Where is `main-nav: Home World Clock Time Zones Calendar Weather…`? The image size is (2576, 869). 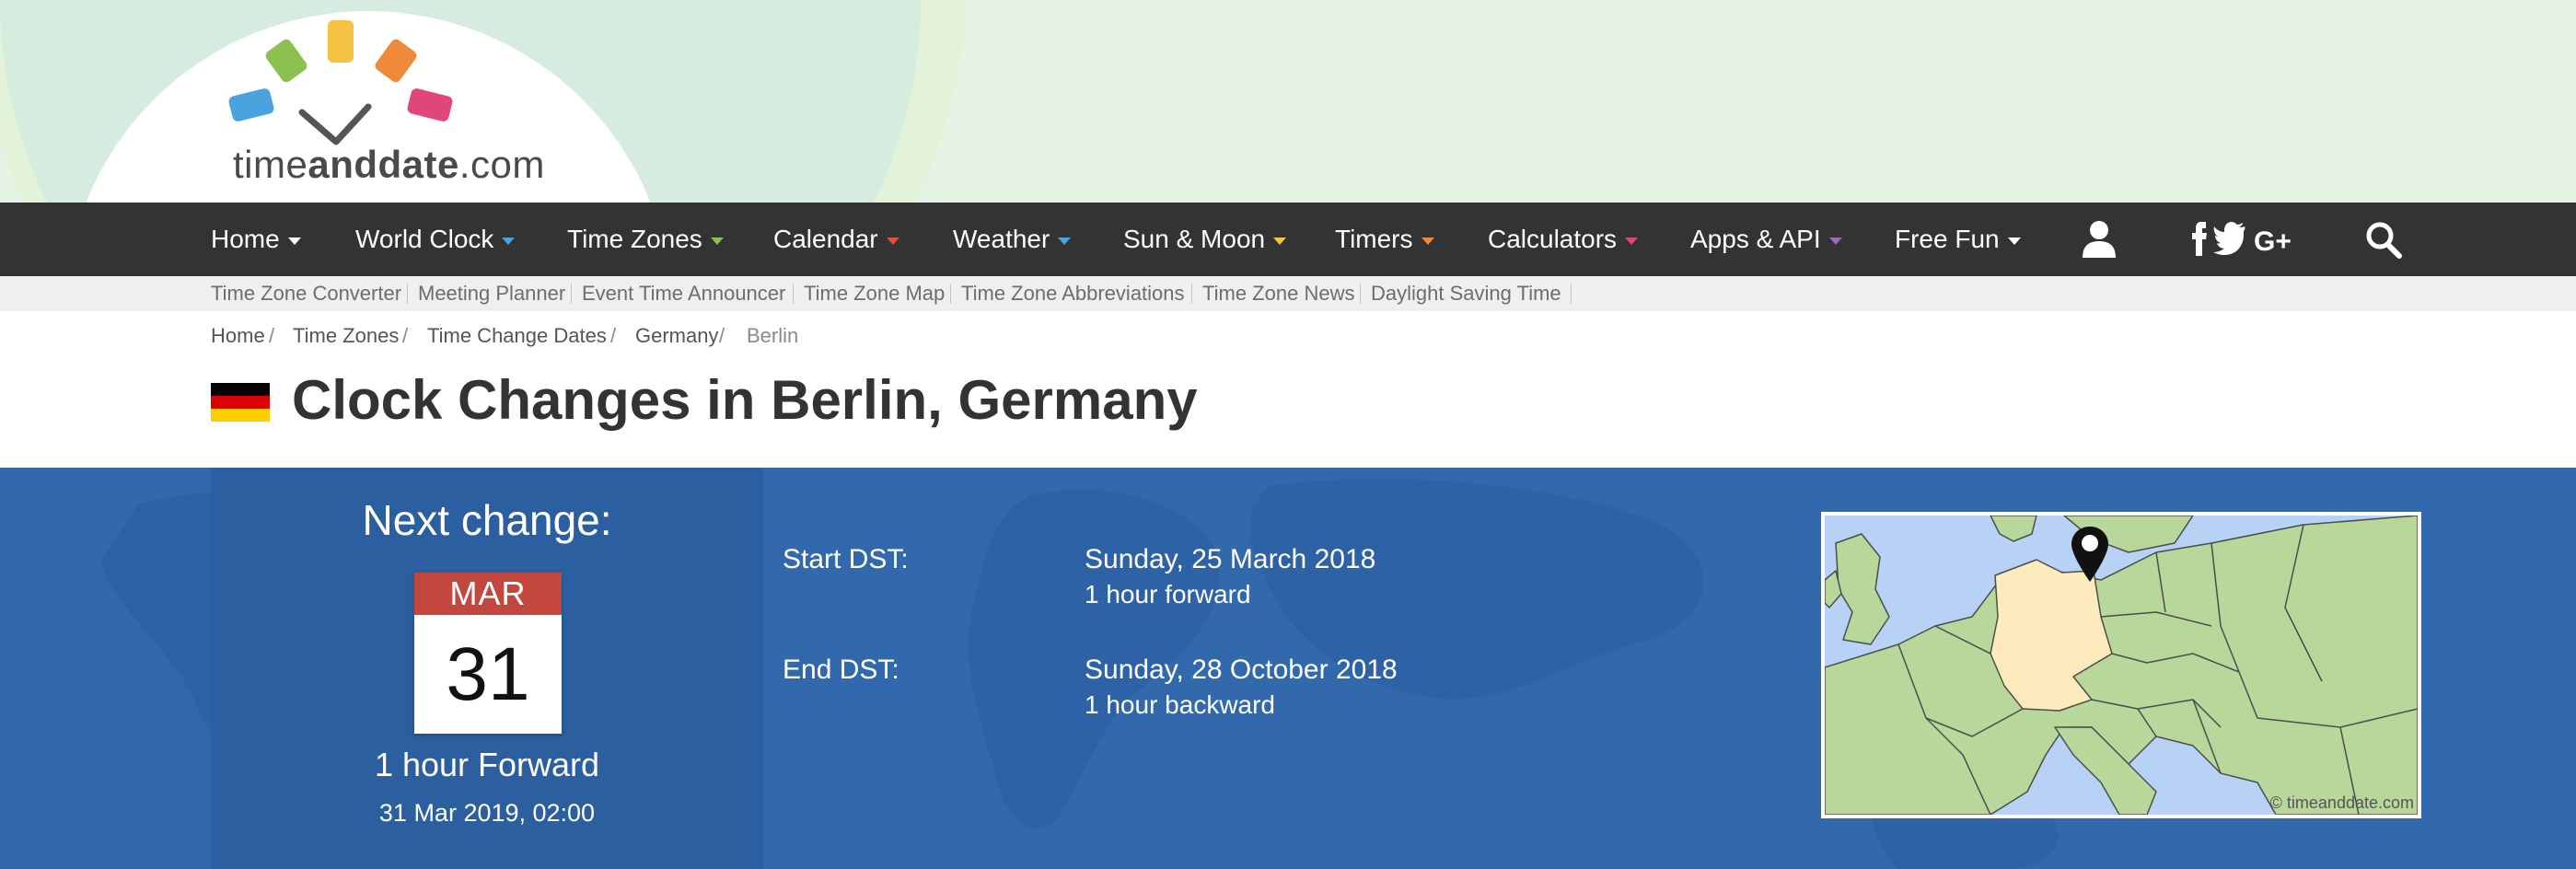 main-nav: Home World Clock Time Zones Calendar Weather… is located at coordinates (1288, 239).